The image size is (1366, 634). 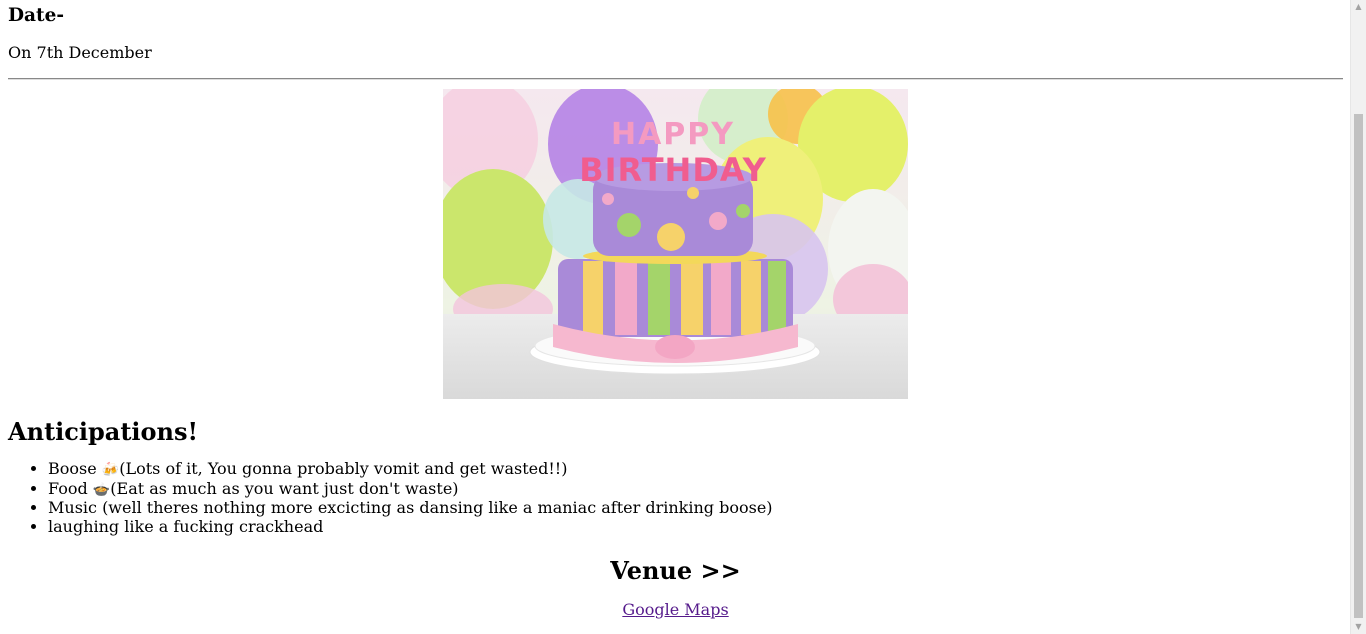 What do you see at coordinates (70, 488) in the screenshot?
I see `list-item-label: Food` at bounding box center [70, 488].